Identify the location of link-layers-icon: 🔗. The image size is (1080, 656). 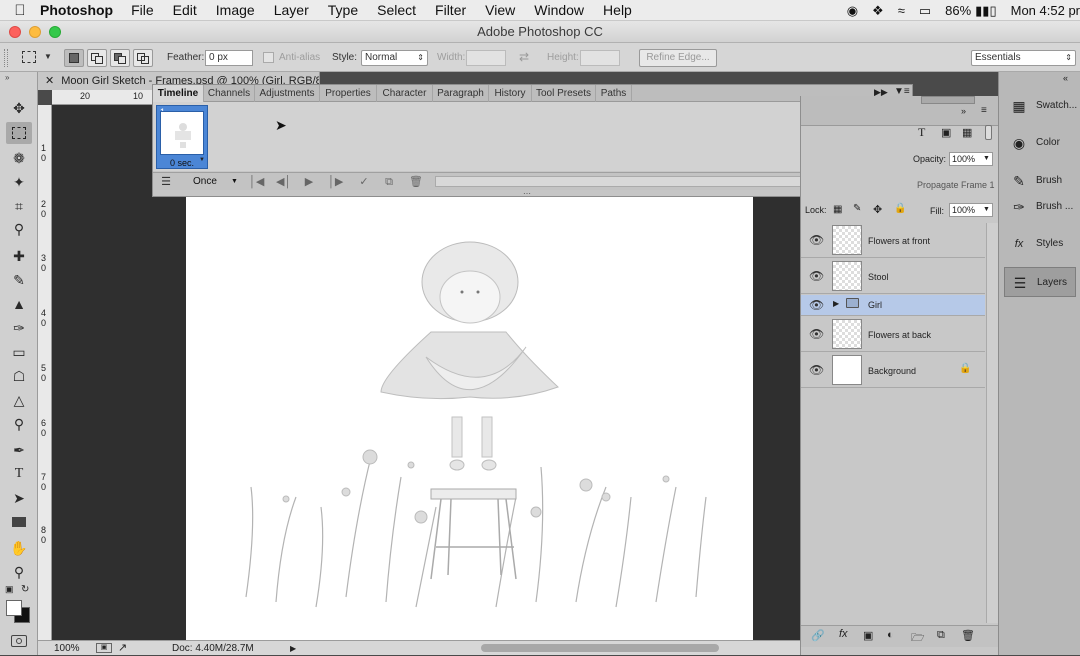
(818, 635).